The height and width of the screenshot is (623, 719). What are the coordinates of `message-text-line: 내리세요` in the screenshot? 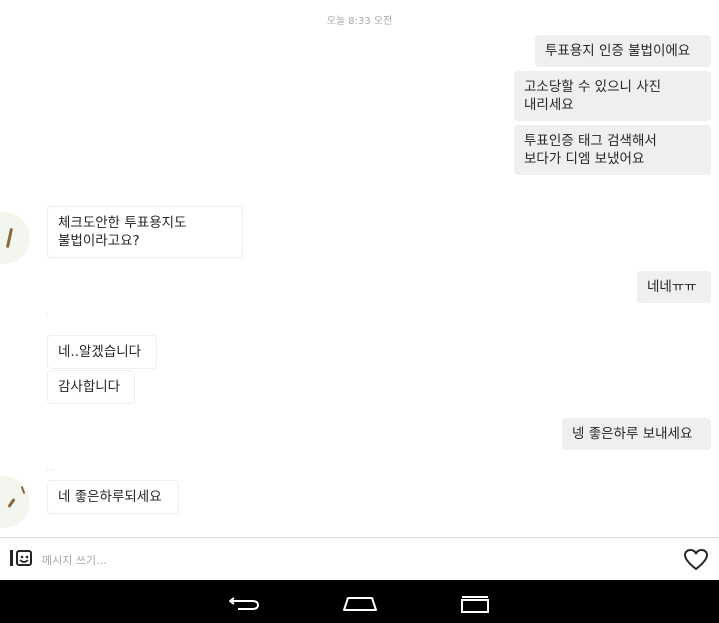 It's located at (549, 105).